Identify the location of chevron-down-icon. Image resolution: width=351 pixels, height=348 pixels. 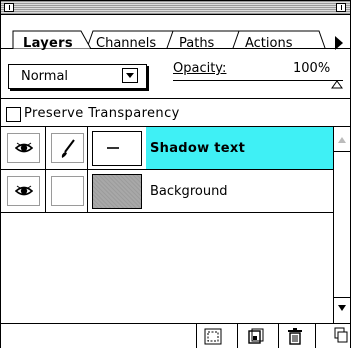
(130, 75).